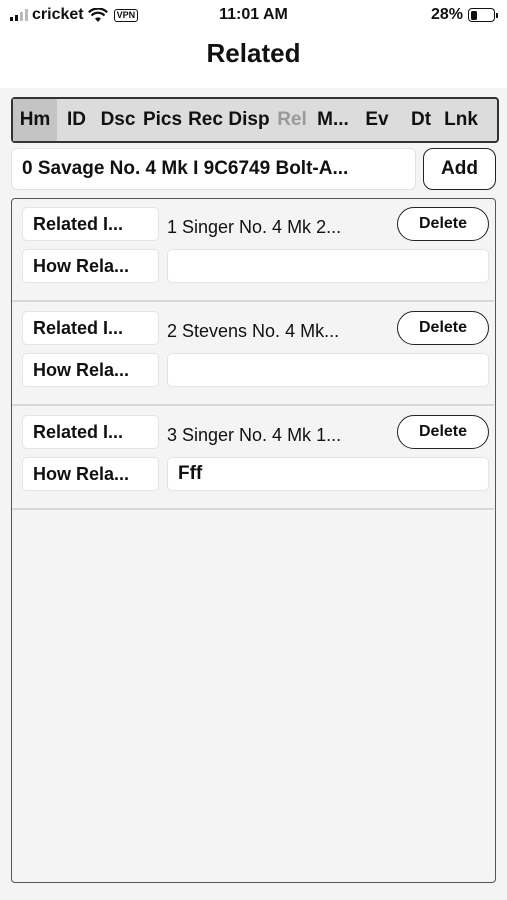 This screenshot has height=900, width=507. I want to click on status-right: 28%, so click(464, 15).